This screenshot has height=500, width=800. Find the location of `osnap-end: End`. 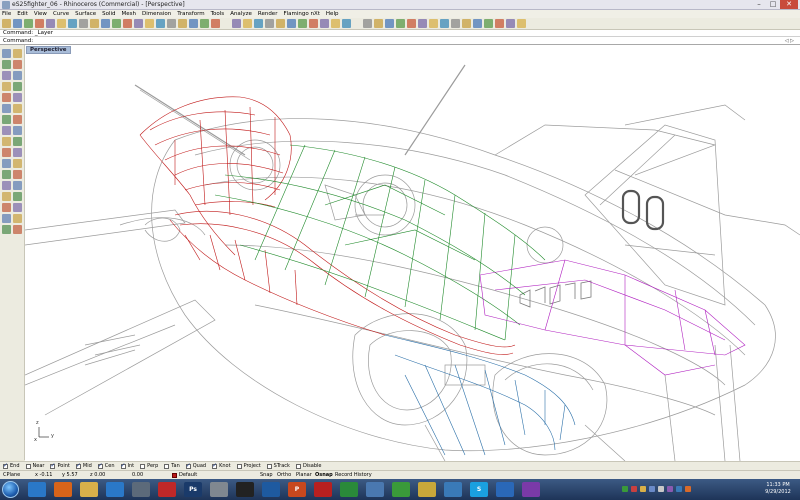

osnap-end: End is located at coordinates (11, 465).